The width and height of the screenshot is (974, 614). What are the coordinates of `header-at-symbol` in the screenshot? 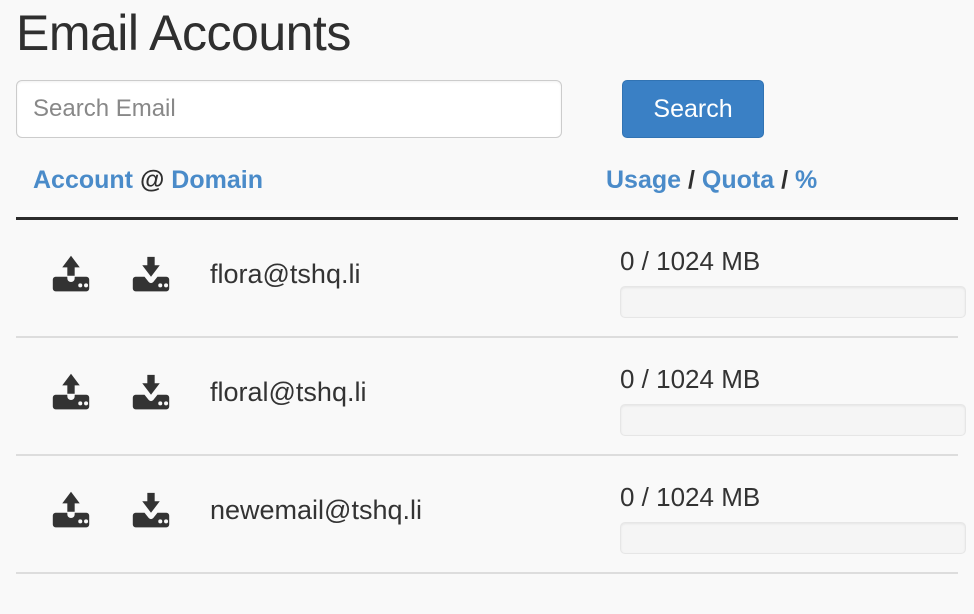 It's located at (136, 180).